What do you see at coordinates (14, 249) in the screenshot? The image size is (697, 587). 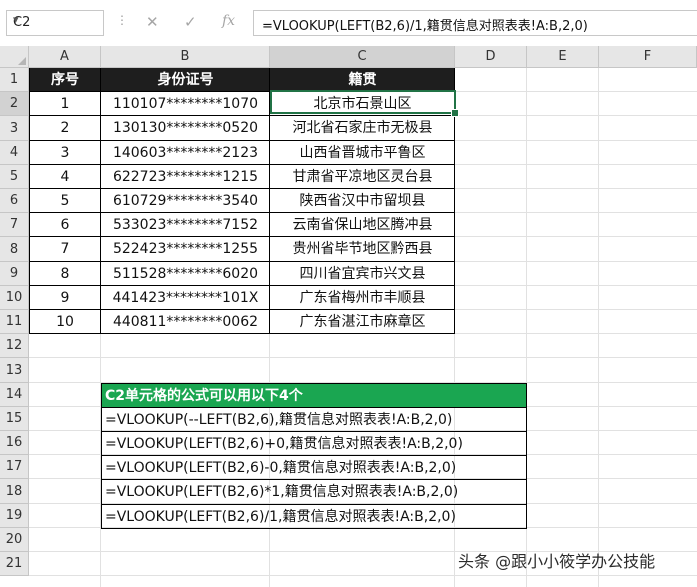 I see `row-header-8: 8` at bounding box center [14, 249].